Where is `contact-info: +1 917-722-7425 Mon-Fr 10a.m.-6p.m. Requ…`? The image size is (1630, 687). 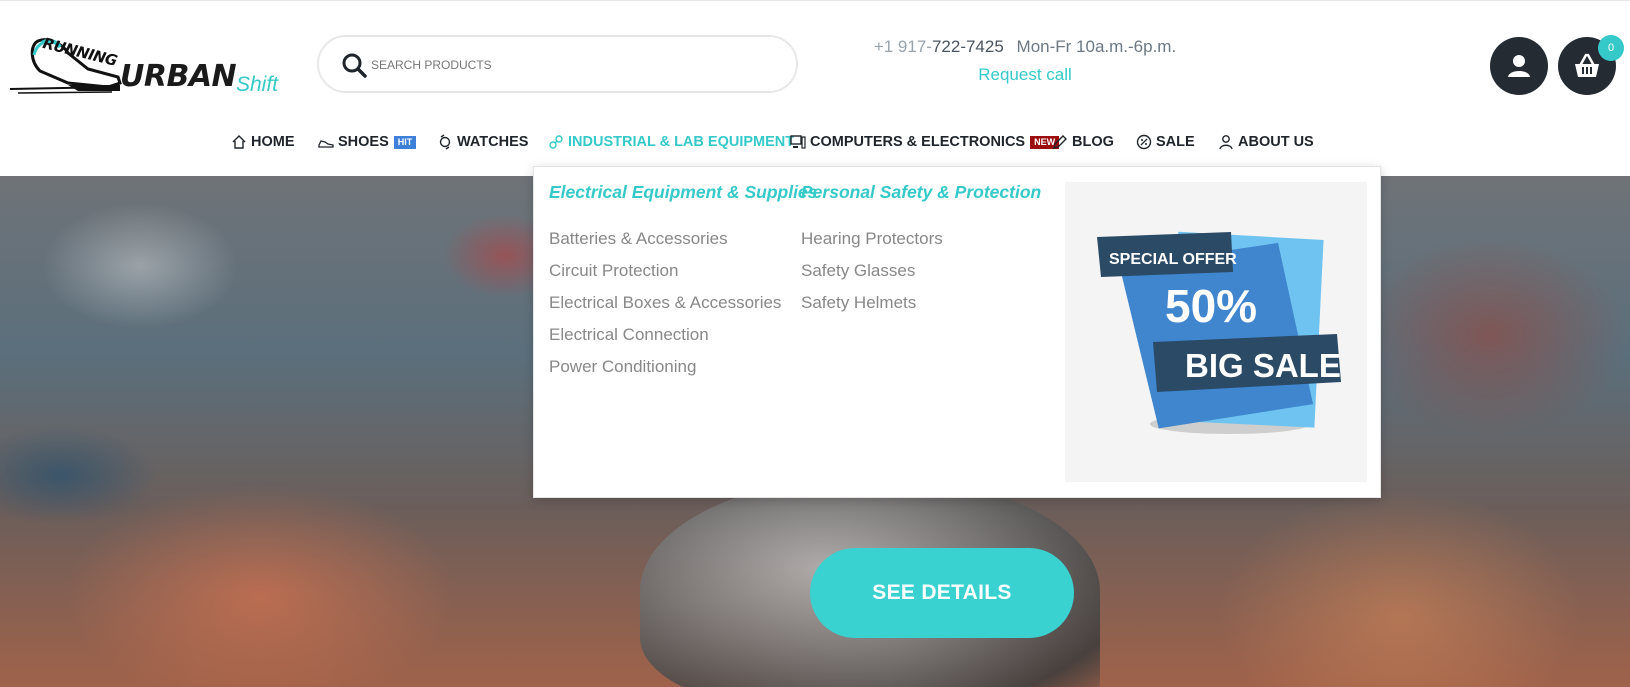 contact-info: +1 917-722-7425 Mon-Fr 10a.m.-6p.m. Requ… is located at coordinates (1025, 61).